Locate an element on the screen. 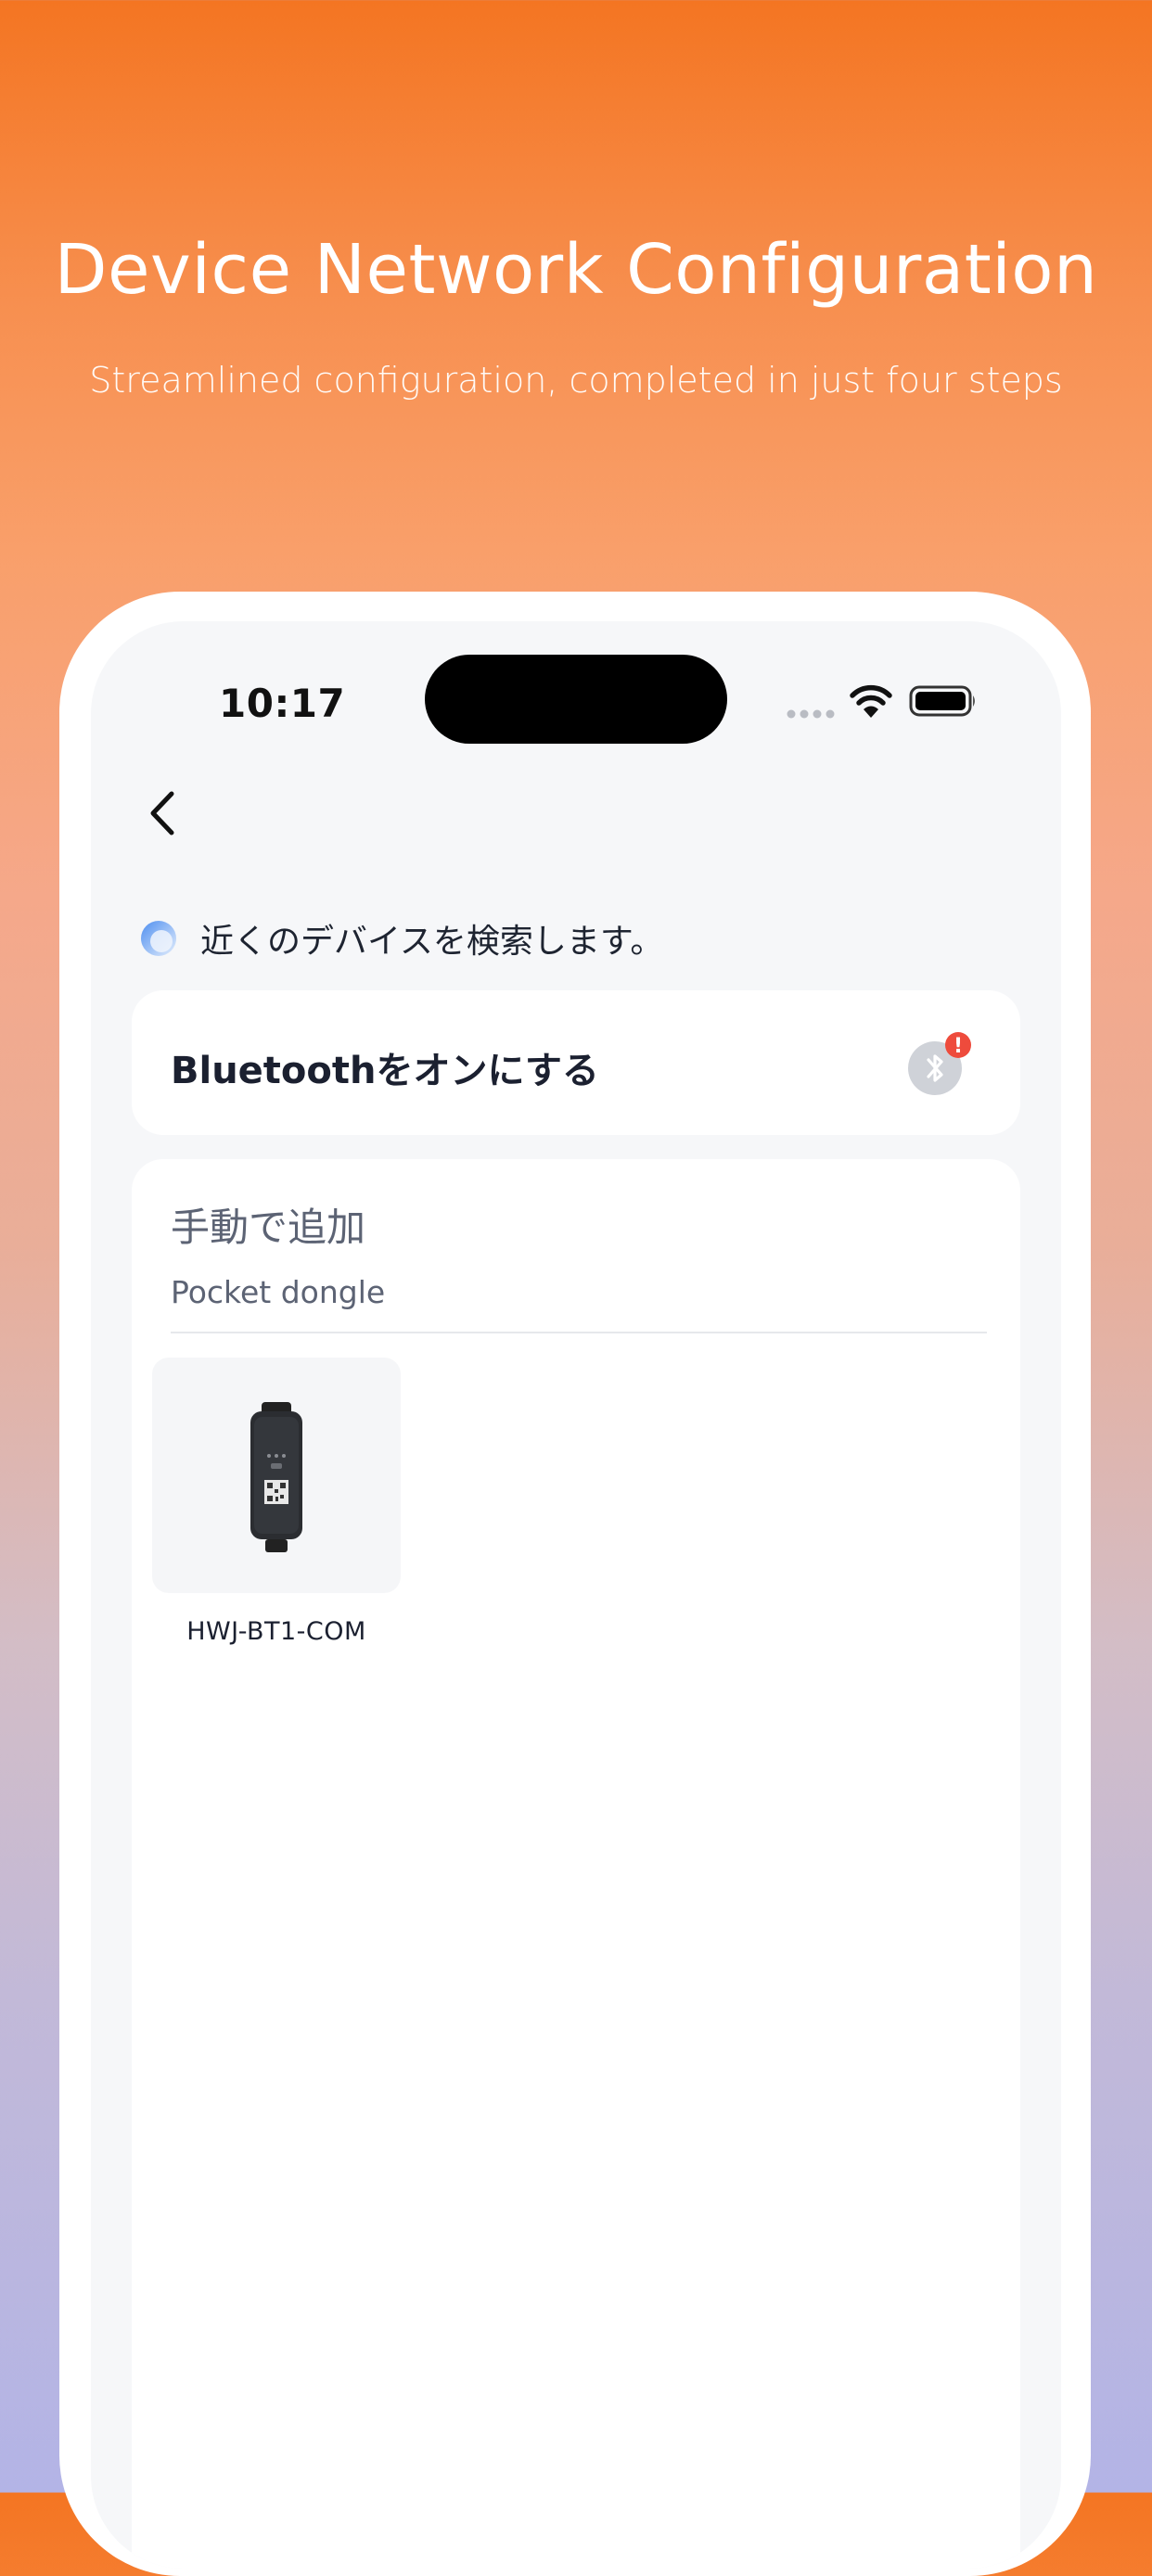 This screenshot has height=2576, width=1152. back-button is located at coordinates (162, 813).